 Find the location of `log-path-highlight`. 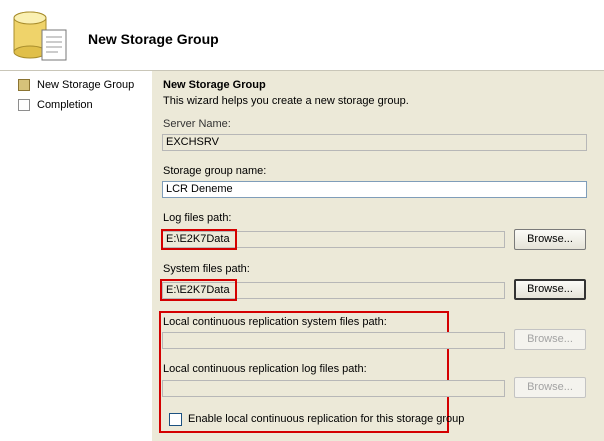

log-path-highlight is located at coordinates (199, 239).